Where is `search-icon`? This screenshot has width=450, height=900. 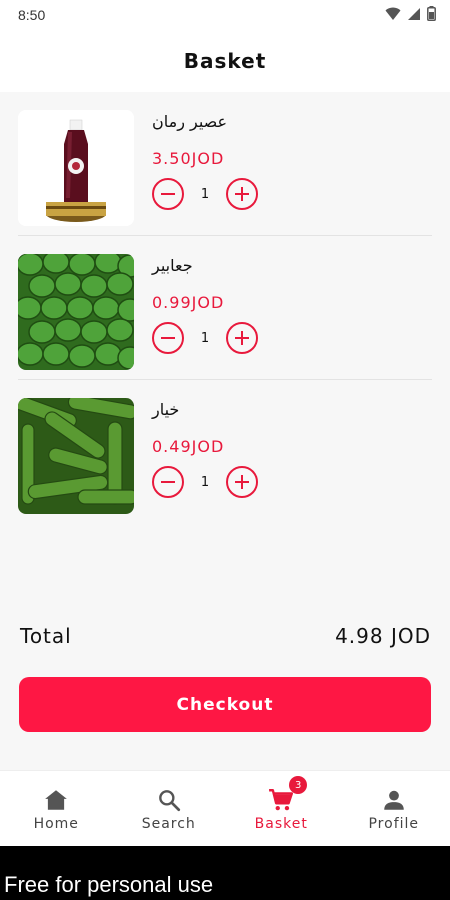 search-icon is located at coordinates (169, 801).